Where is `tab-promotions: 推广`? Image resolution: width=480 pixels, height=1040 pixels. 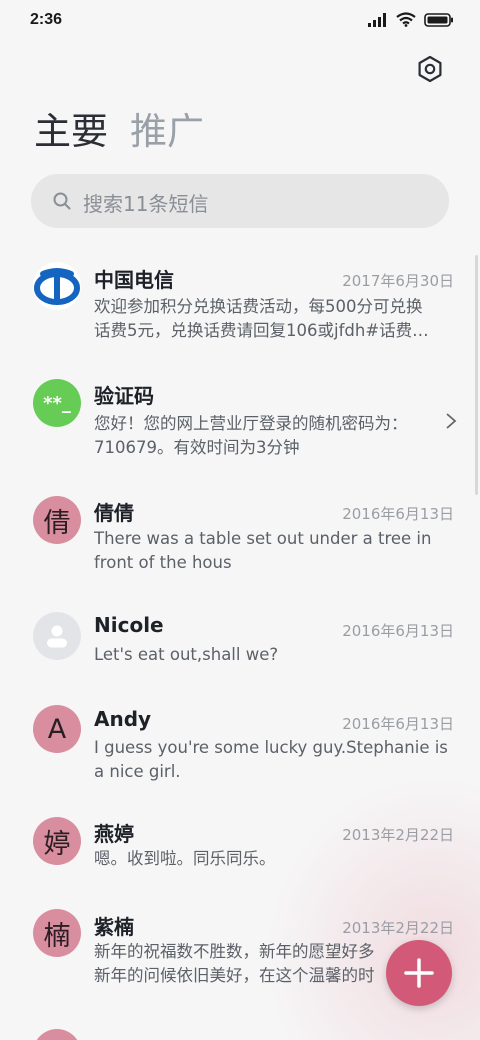
tab-promotions: 推广 is located at coordinates (167, 132).